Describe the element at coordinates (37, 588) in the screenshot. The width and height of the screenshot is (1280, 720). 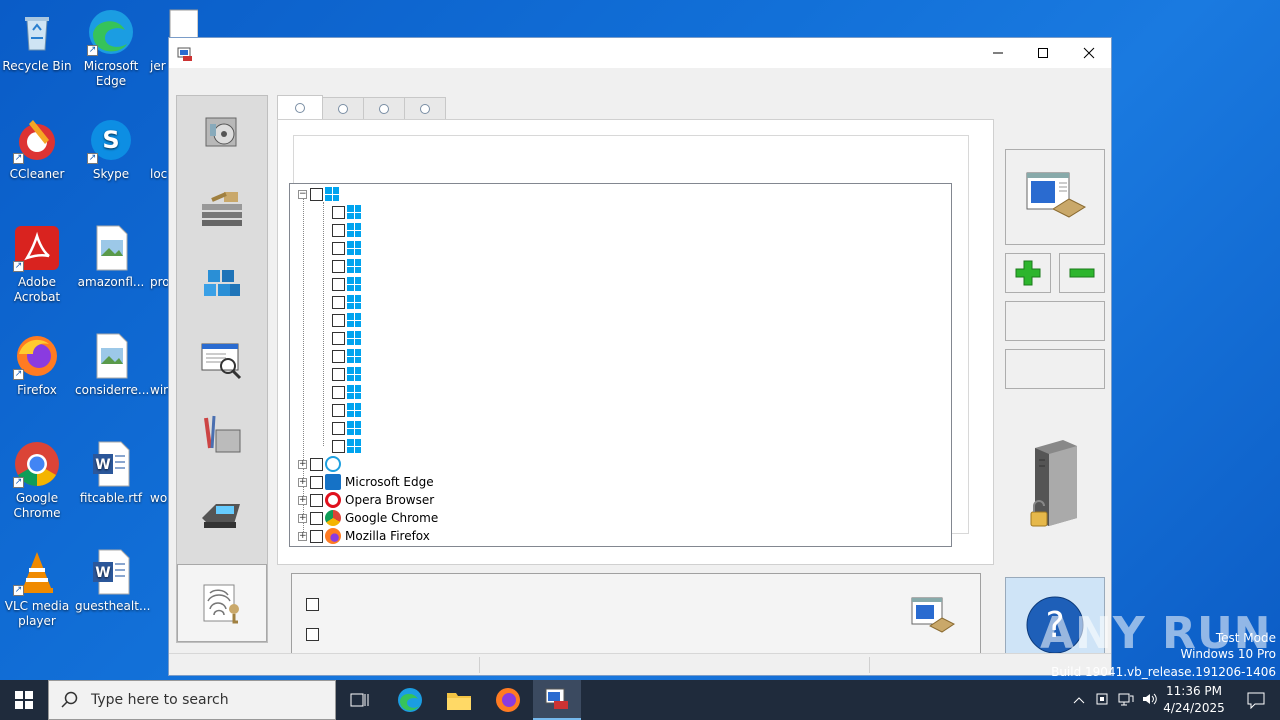
I see `desktop-icon-vlc: ↗ VLC media player` at that location.